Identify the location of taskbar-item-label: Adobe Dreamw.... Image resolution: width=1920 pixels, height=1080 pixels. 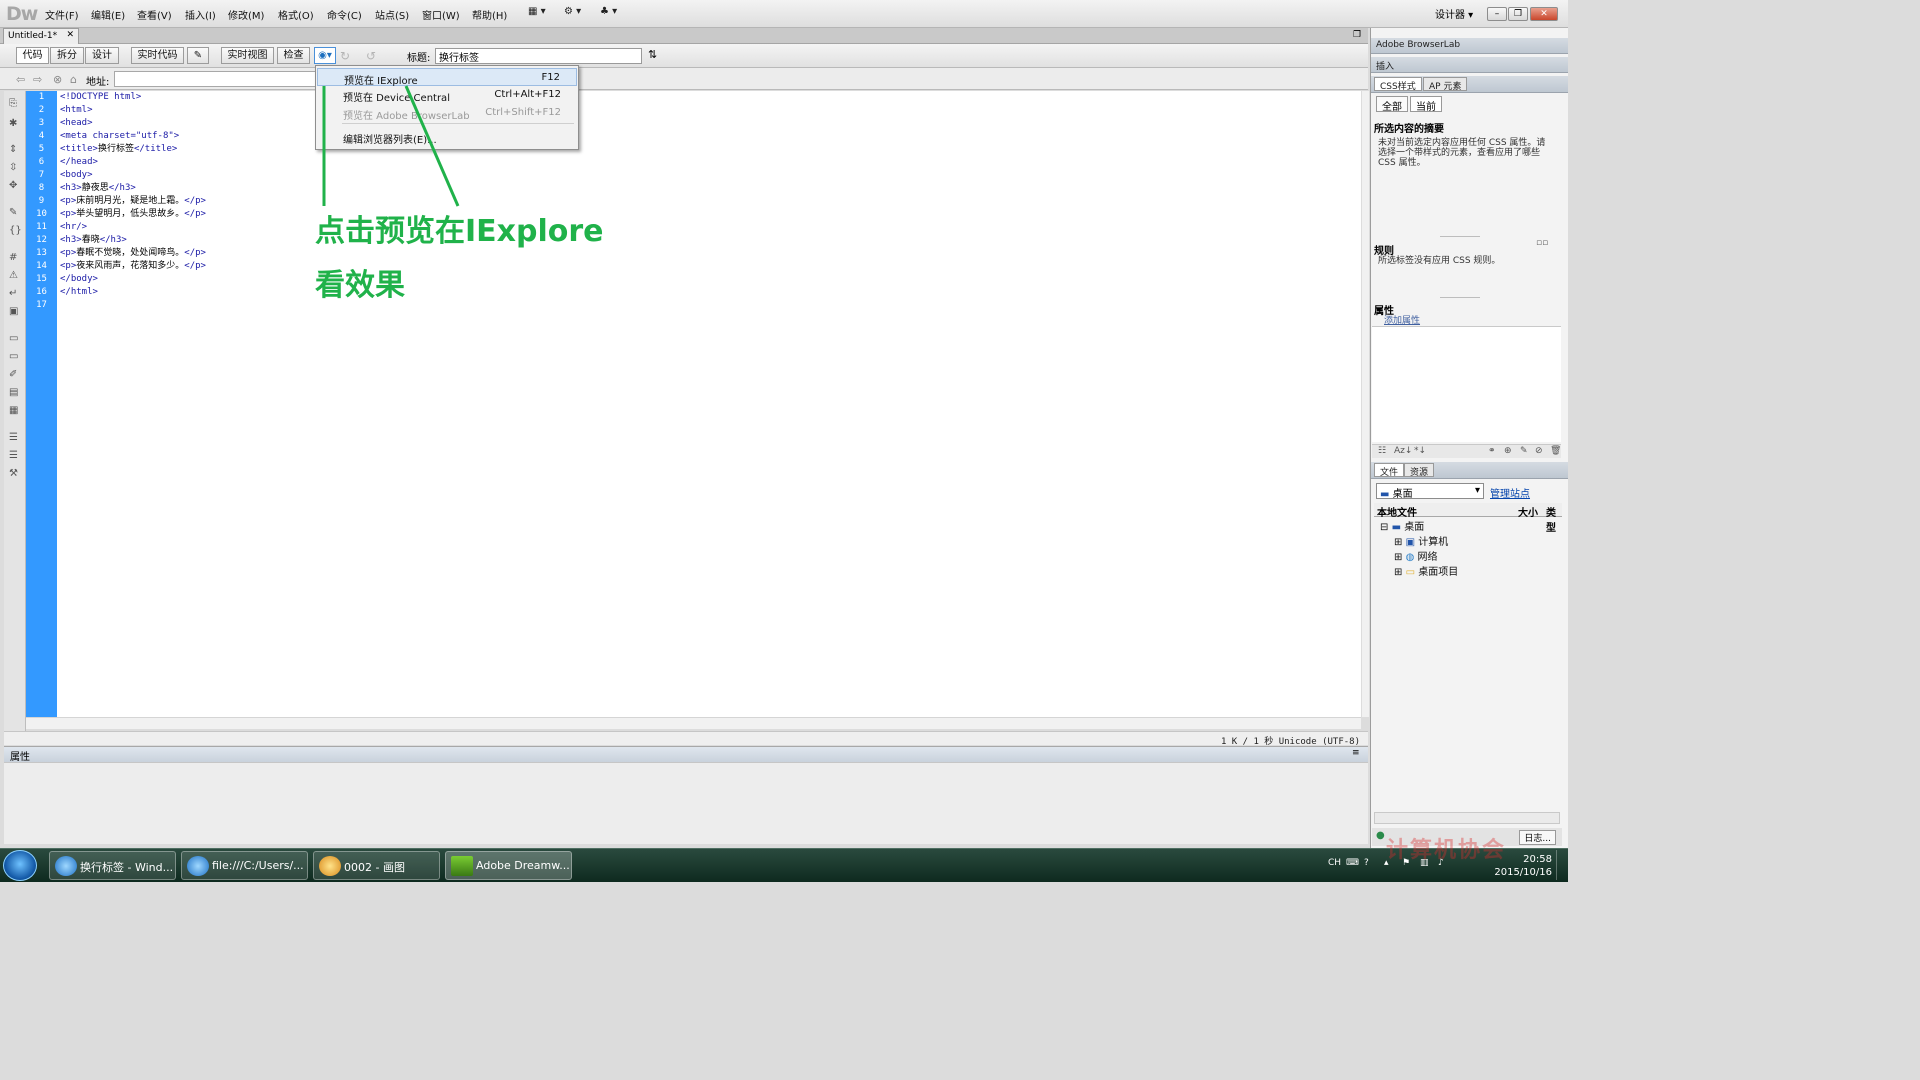
(523, 865).